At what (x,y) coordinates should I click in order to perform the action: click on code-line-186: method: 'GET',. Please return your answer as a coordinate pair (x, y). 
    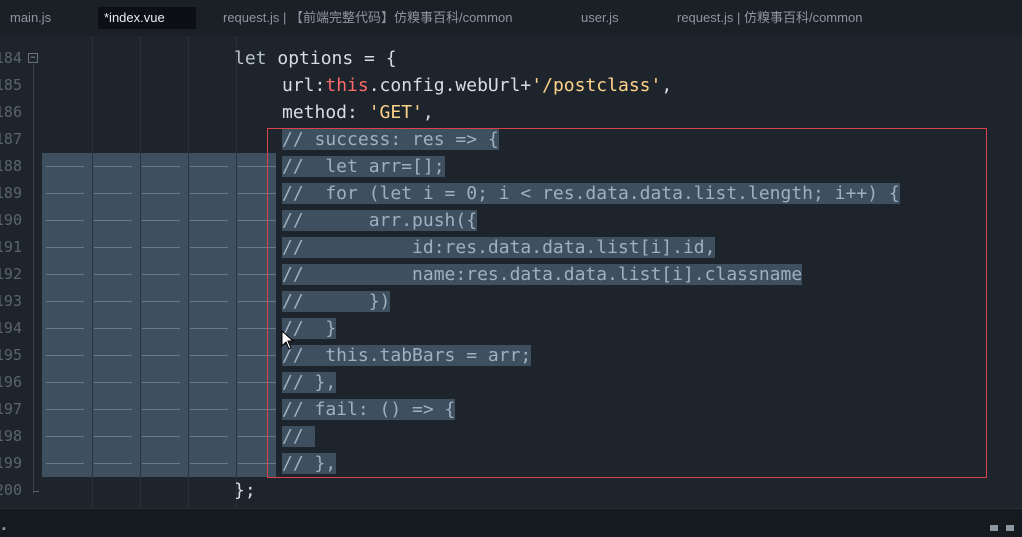
    Looking at the image, I should click on (358, 112).